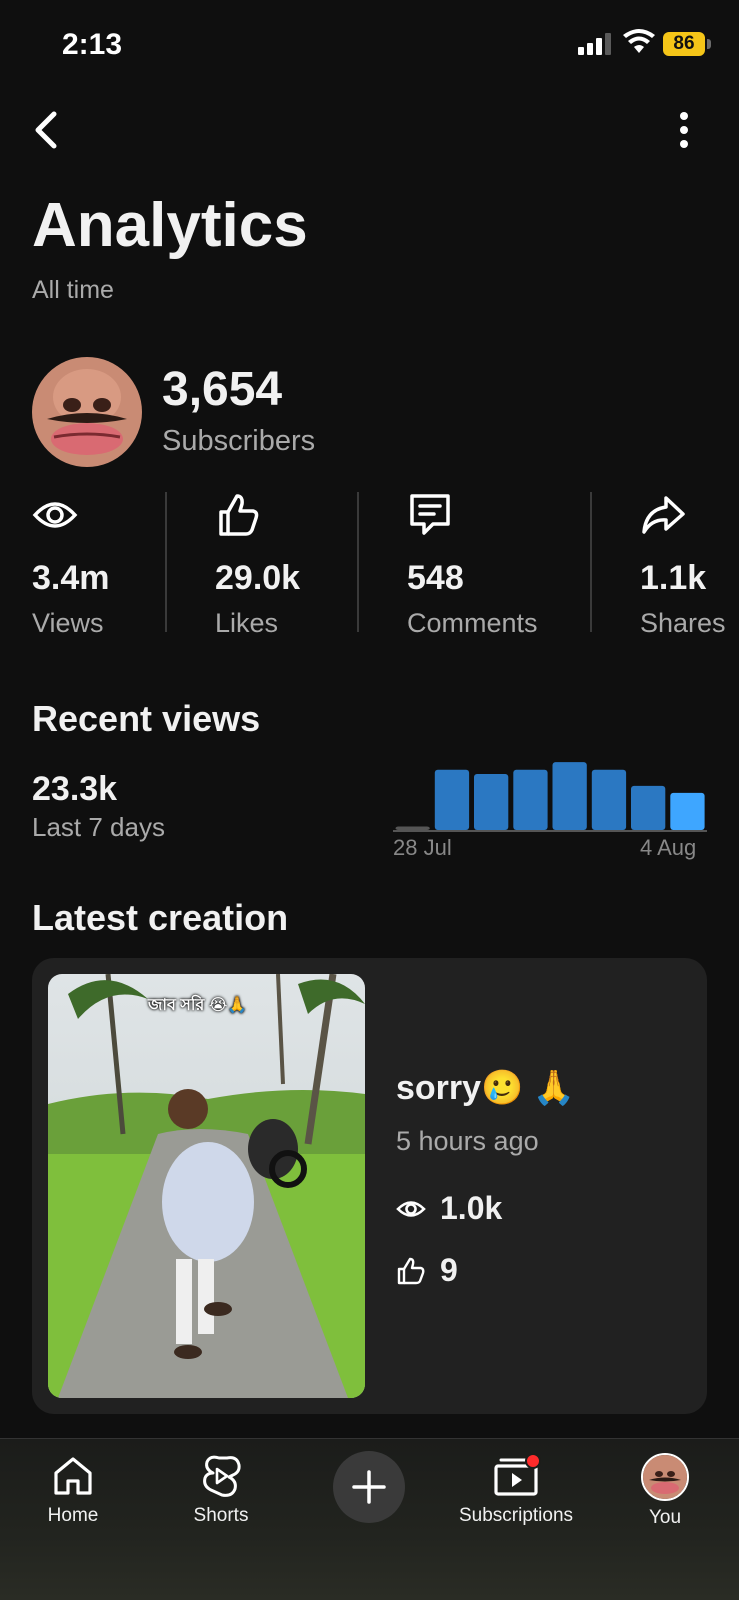  What do you see at coordinates (160, 917) in the screenshot?
I see `latest-creation-title: Latest creation` at bounding box center [160, 917].